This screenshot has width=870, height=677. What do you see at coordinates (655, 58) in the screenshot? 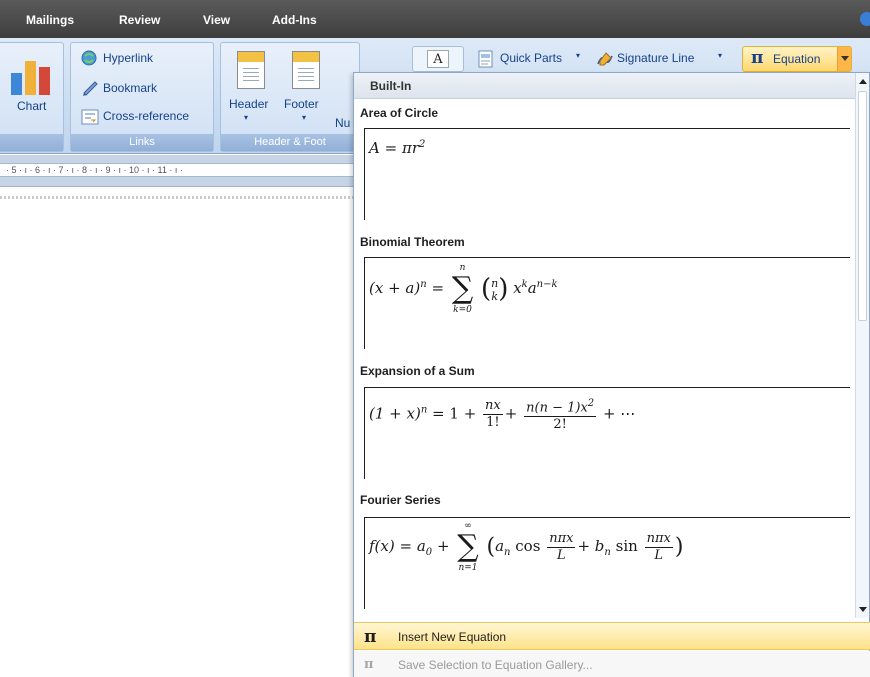
I see `signature-line-button: Signature Line` at bounding box center [655, 58].